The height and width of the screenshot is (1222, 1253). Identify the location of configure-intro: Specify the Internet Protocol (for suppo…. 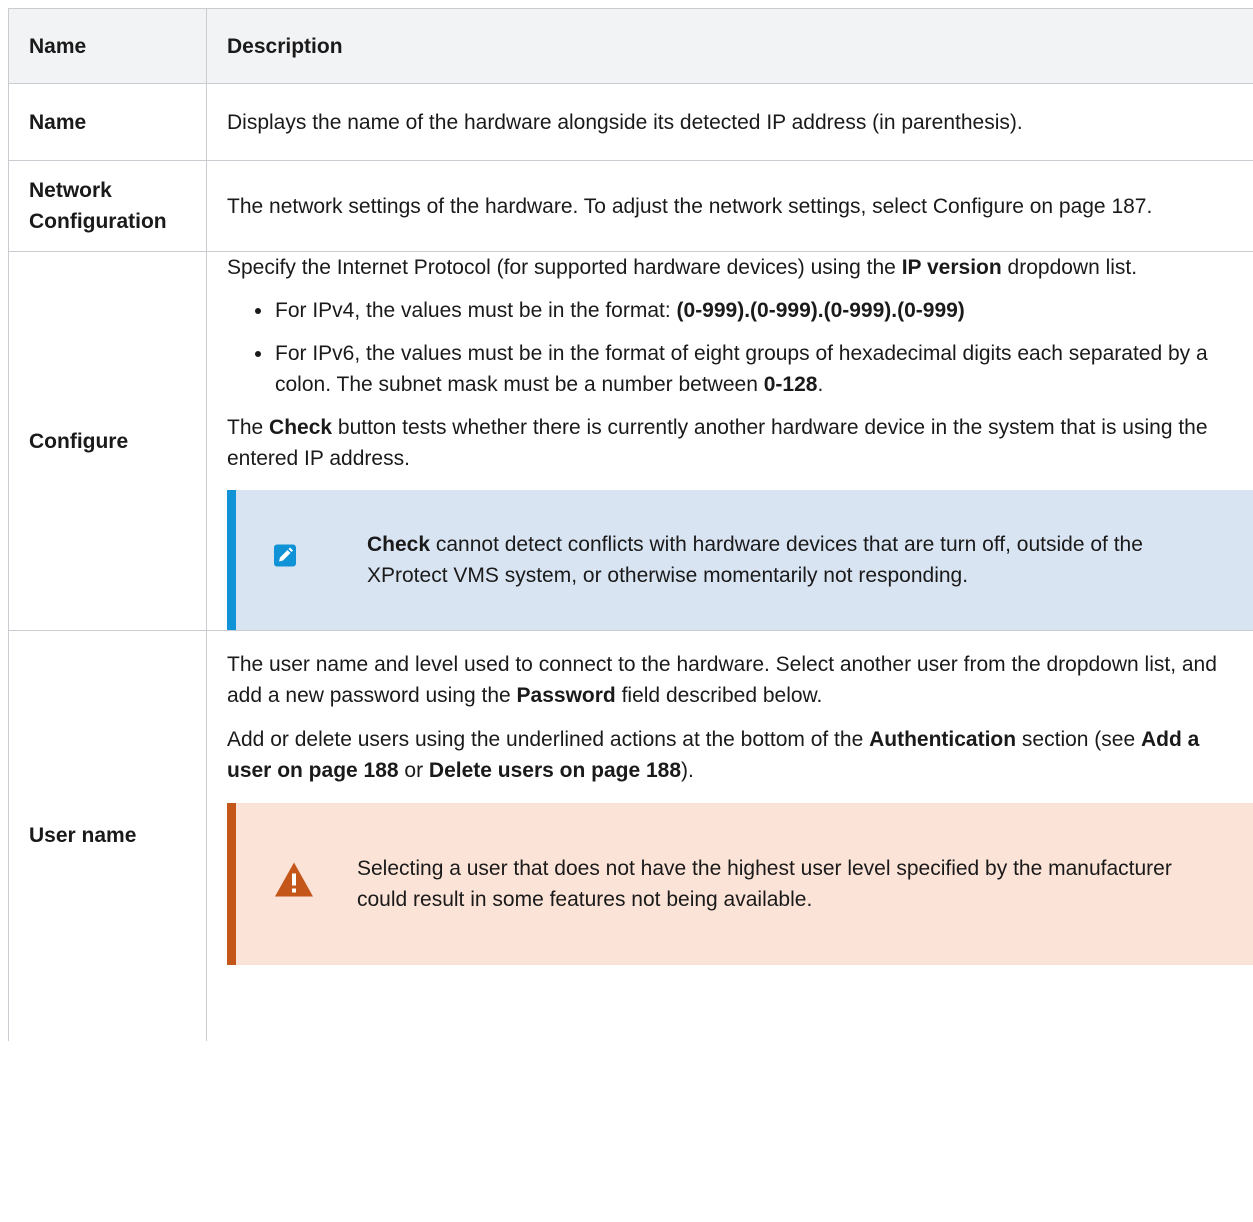
(736, 267).